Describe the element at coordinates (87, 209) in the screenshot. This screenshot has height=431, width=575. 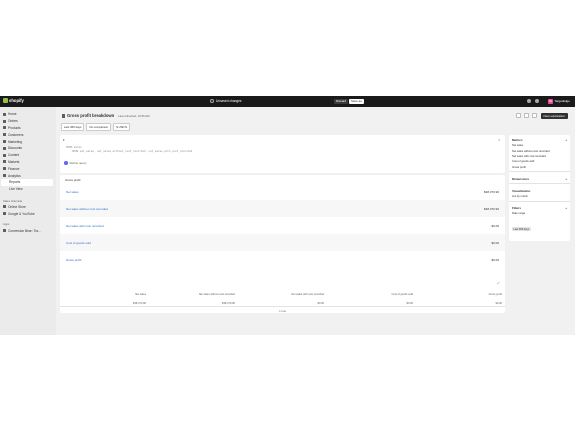
I see `row-label: Net sales without cost recorded` at that location.